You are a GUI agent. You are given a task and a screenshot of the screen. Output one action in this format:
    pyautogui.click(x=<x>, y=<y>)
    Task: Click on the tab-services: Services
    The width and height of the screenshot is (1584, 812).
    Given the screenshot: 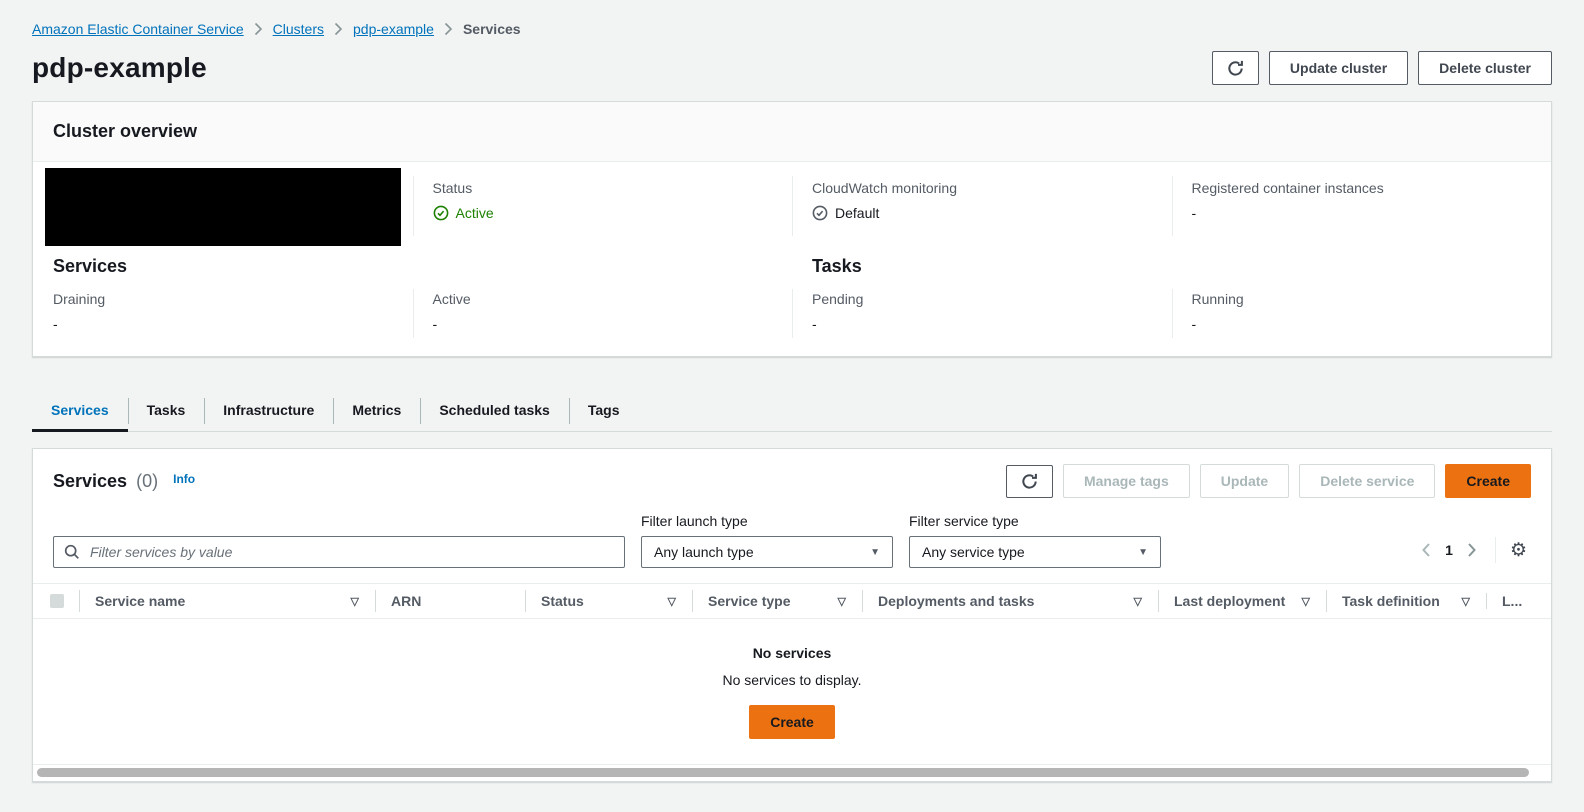 What is the action you would take?
    pyautogui.click(x=80, y=411)
    